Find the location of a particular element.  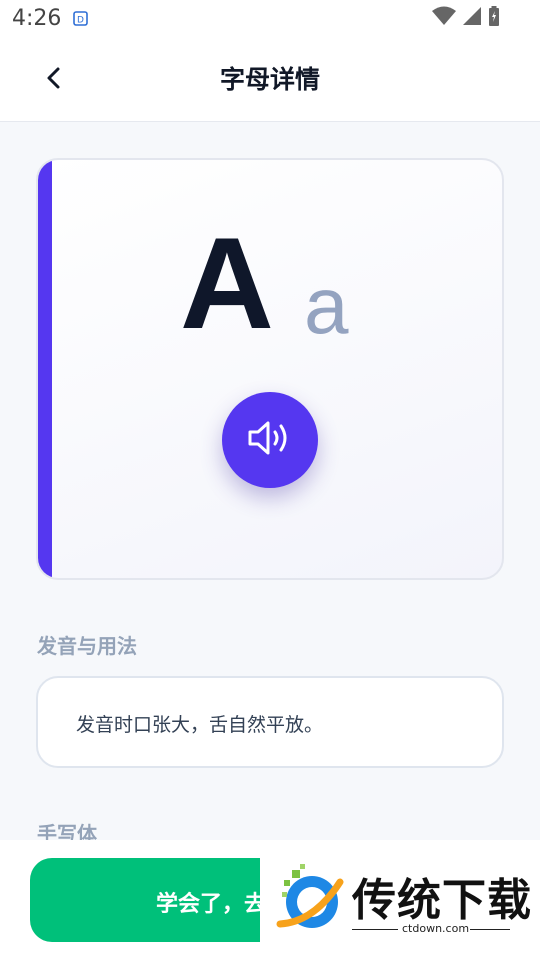

play-sound-button is located at coordinates (270, 440).